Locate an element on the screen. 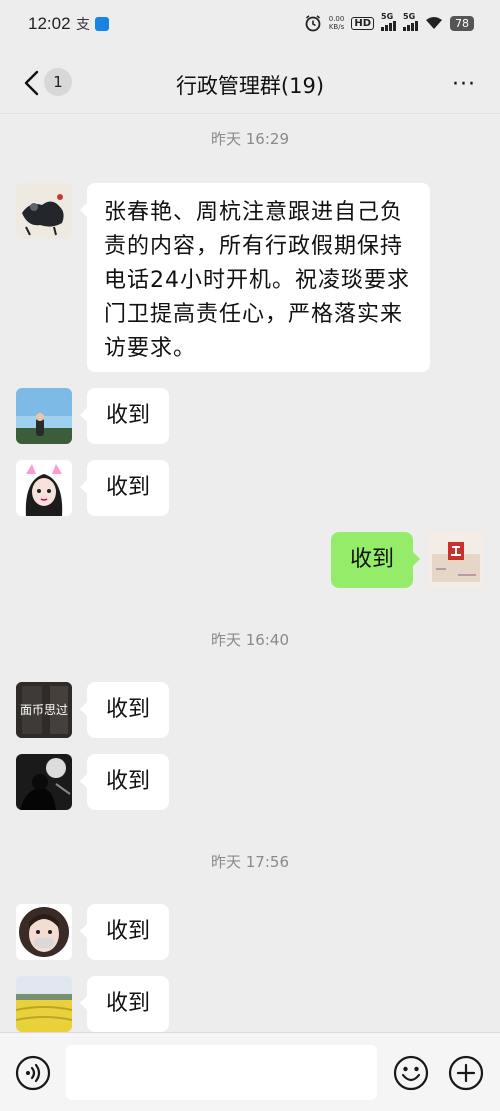 Image resolution: width=500 pixels, height=1111 pixels. my-avatar is located at coordinates (456, 560).